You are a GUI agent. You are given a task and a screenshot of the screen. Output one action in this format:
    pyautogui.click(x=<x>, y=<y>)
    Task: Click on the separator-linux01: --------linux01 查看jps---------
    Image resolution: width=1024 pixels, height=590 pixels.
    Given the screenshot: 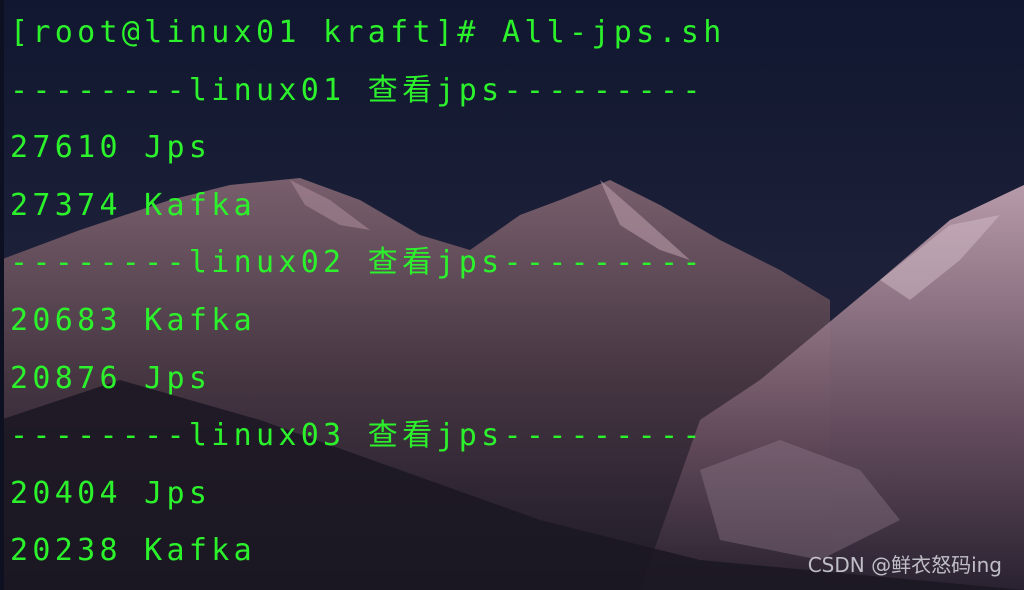 What is the action you would take?
    pyautogui.click(x=357, y=90)
    